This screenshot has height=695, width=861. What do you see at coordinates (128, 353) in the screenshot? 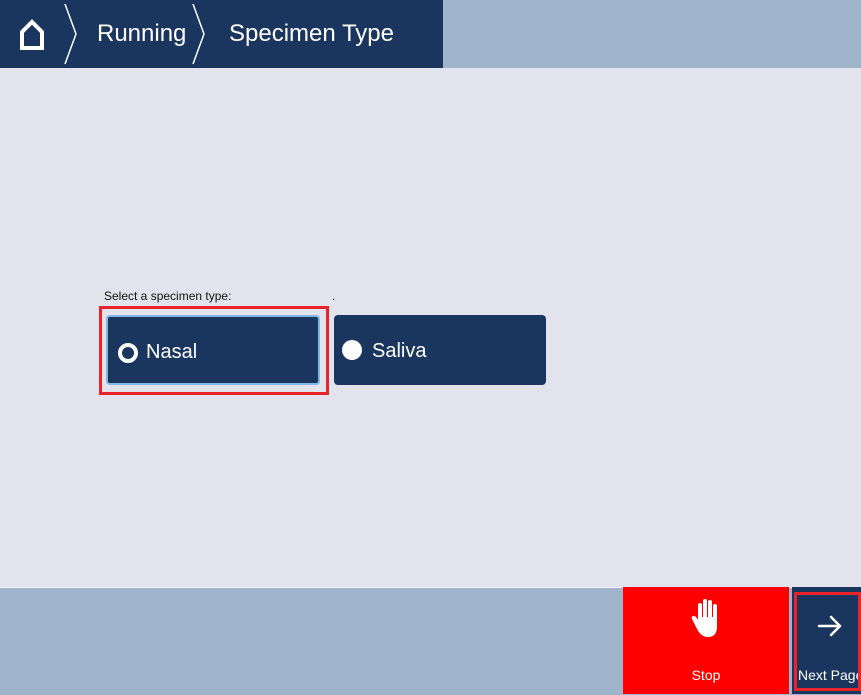
I see `radio-selected-icon` at bounding box center [128, 353].